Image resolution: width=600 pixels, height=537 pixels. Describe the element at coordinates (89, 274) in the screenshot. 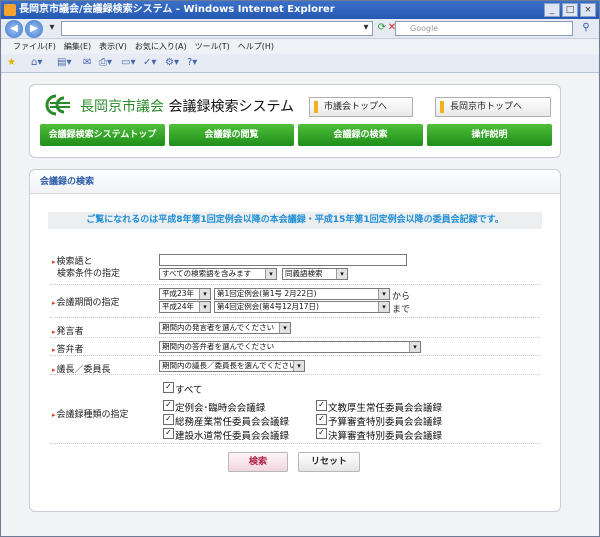

I see `keyword-label-2: 検索条件の指定` at that location.